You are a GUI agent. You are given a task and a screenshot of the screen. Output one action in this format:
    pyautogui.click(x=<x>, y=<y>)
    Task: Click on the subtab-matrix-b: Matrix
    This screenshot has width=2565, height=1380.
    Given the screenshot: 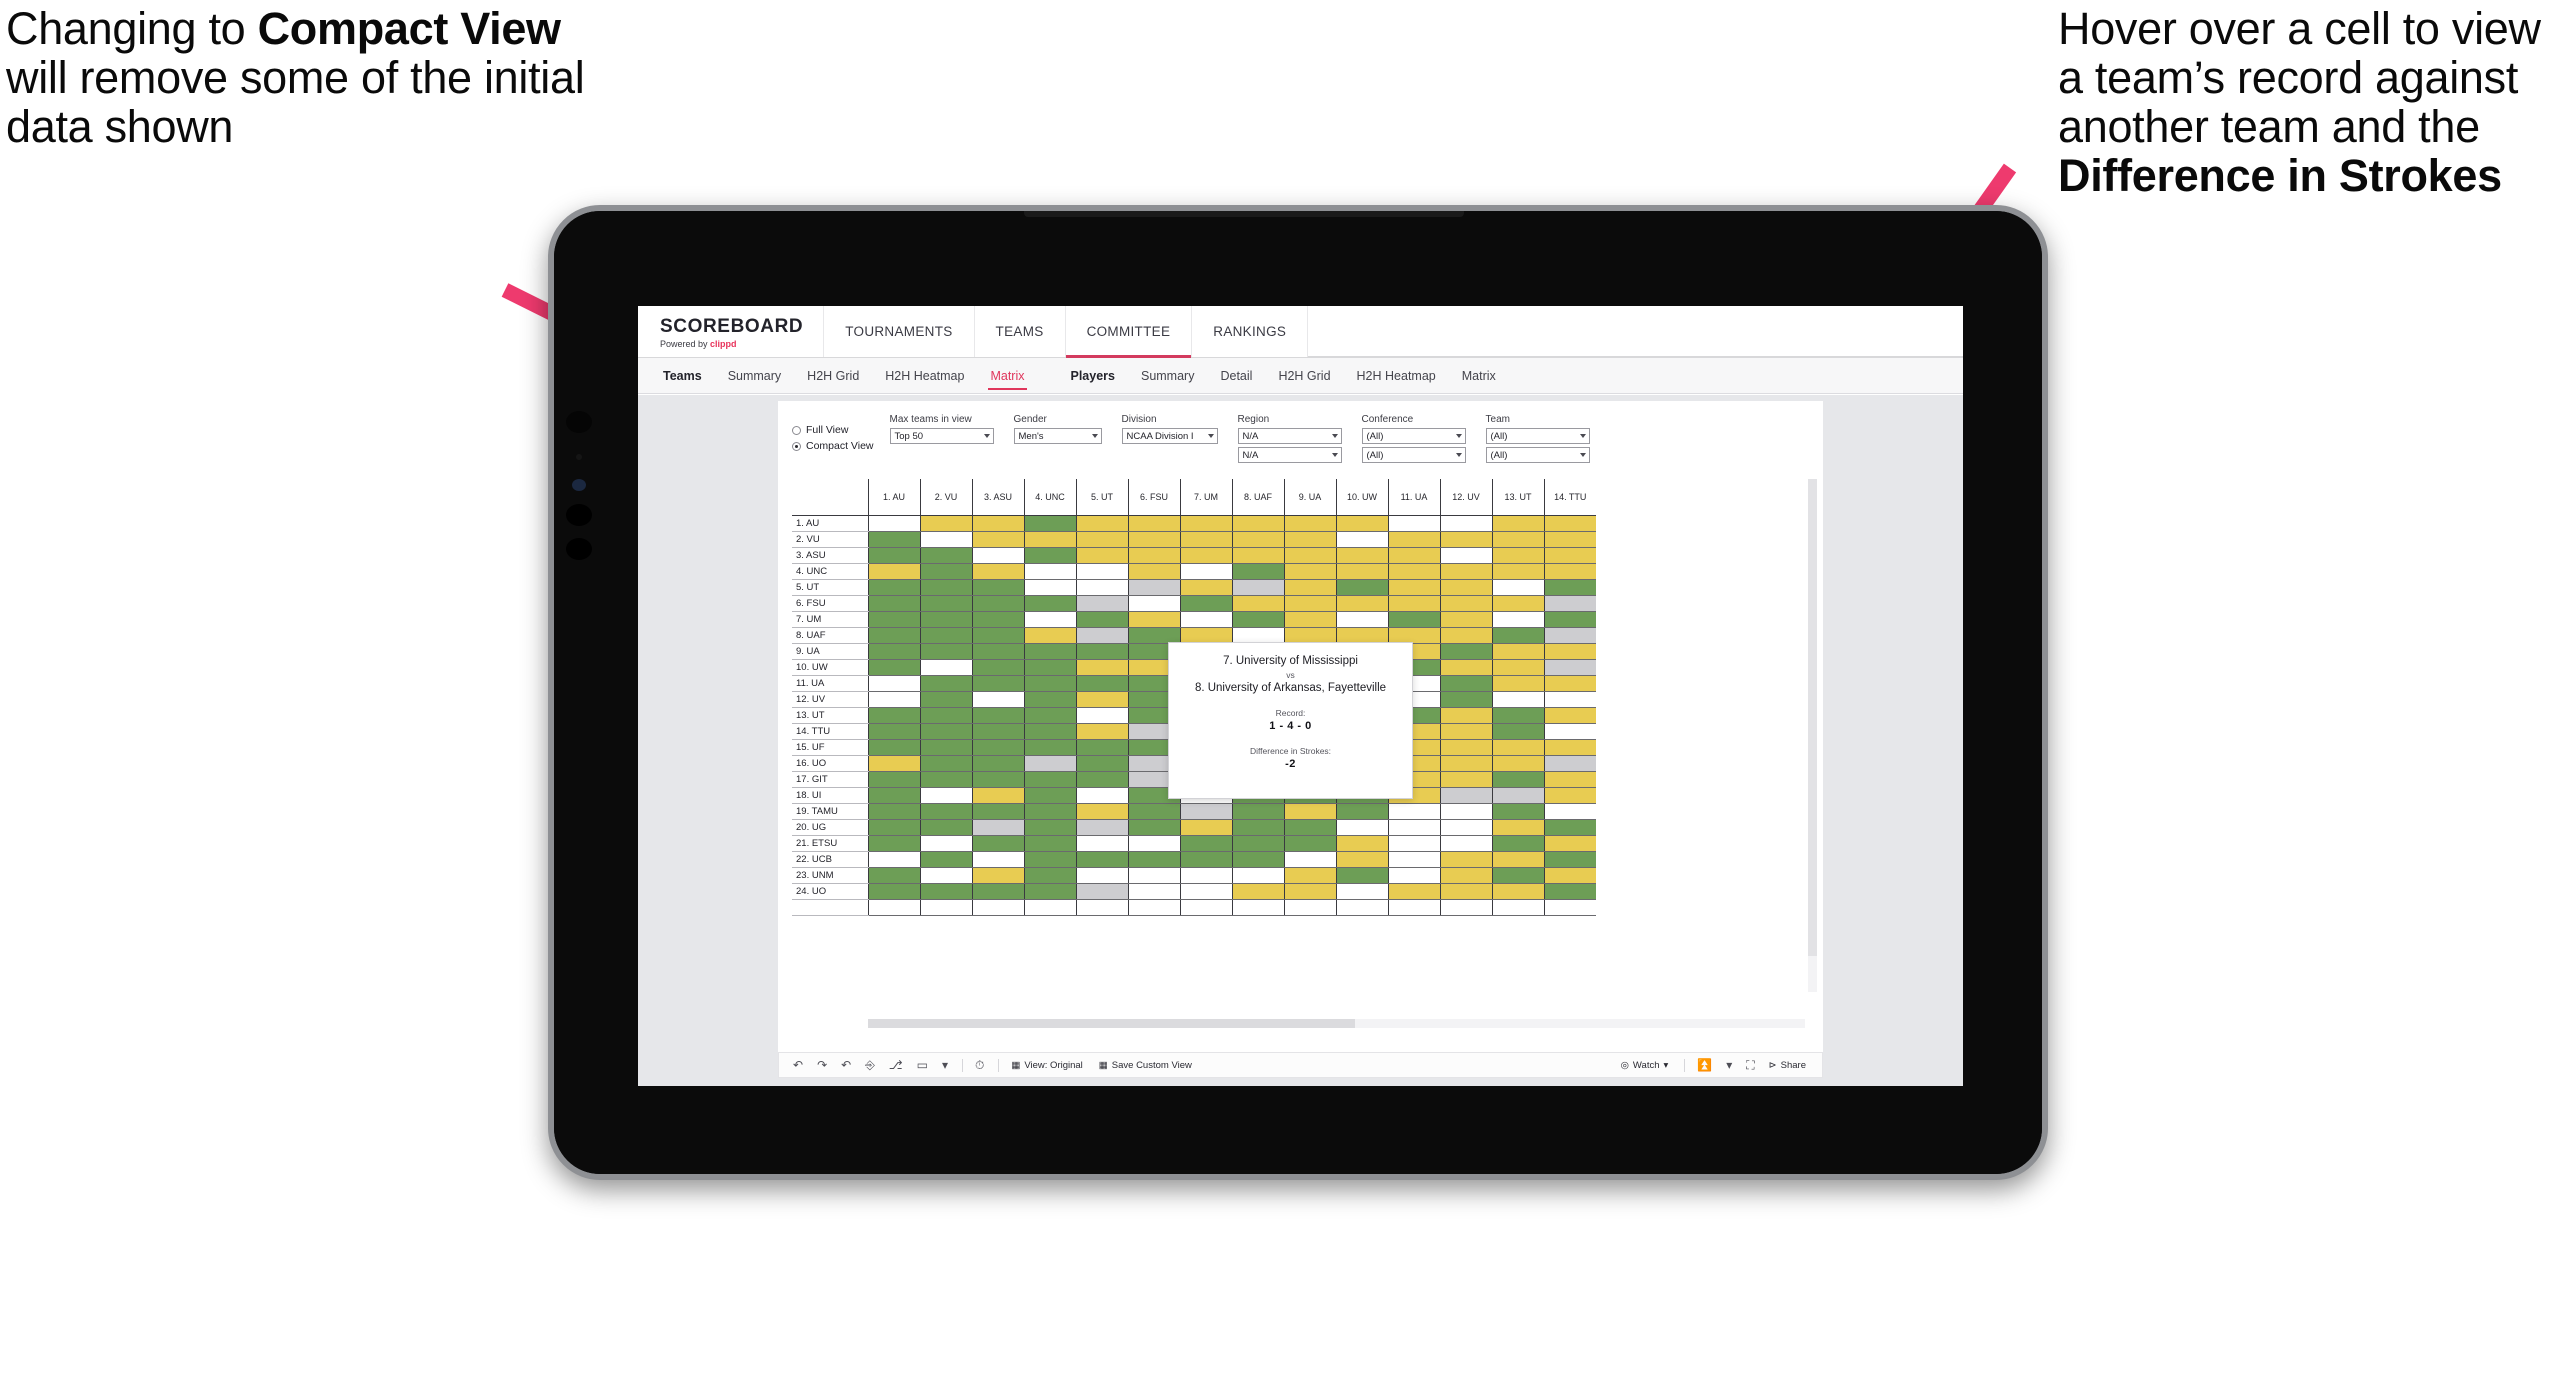 What is the action you would take?
    pyautogui.click(x=1479, y=376)
    